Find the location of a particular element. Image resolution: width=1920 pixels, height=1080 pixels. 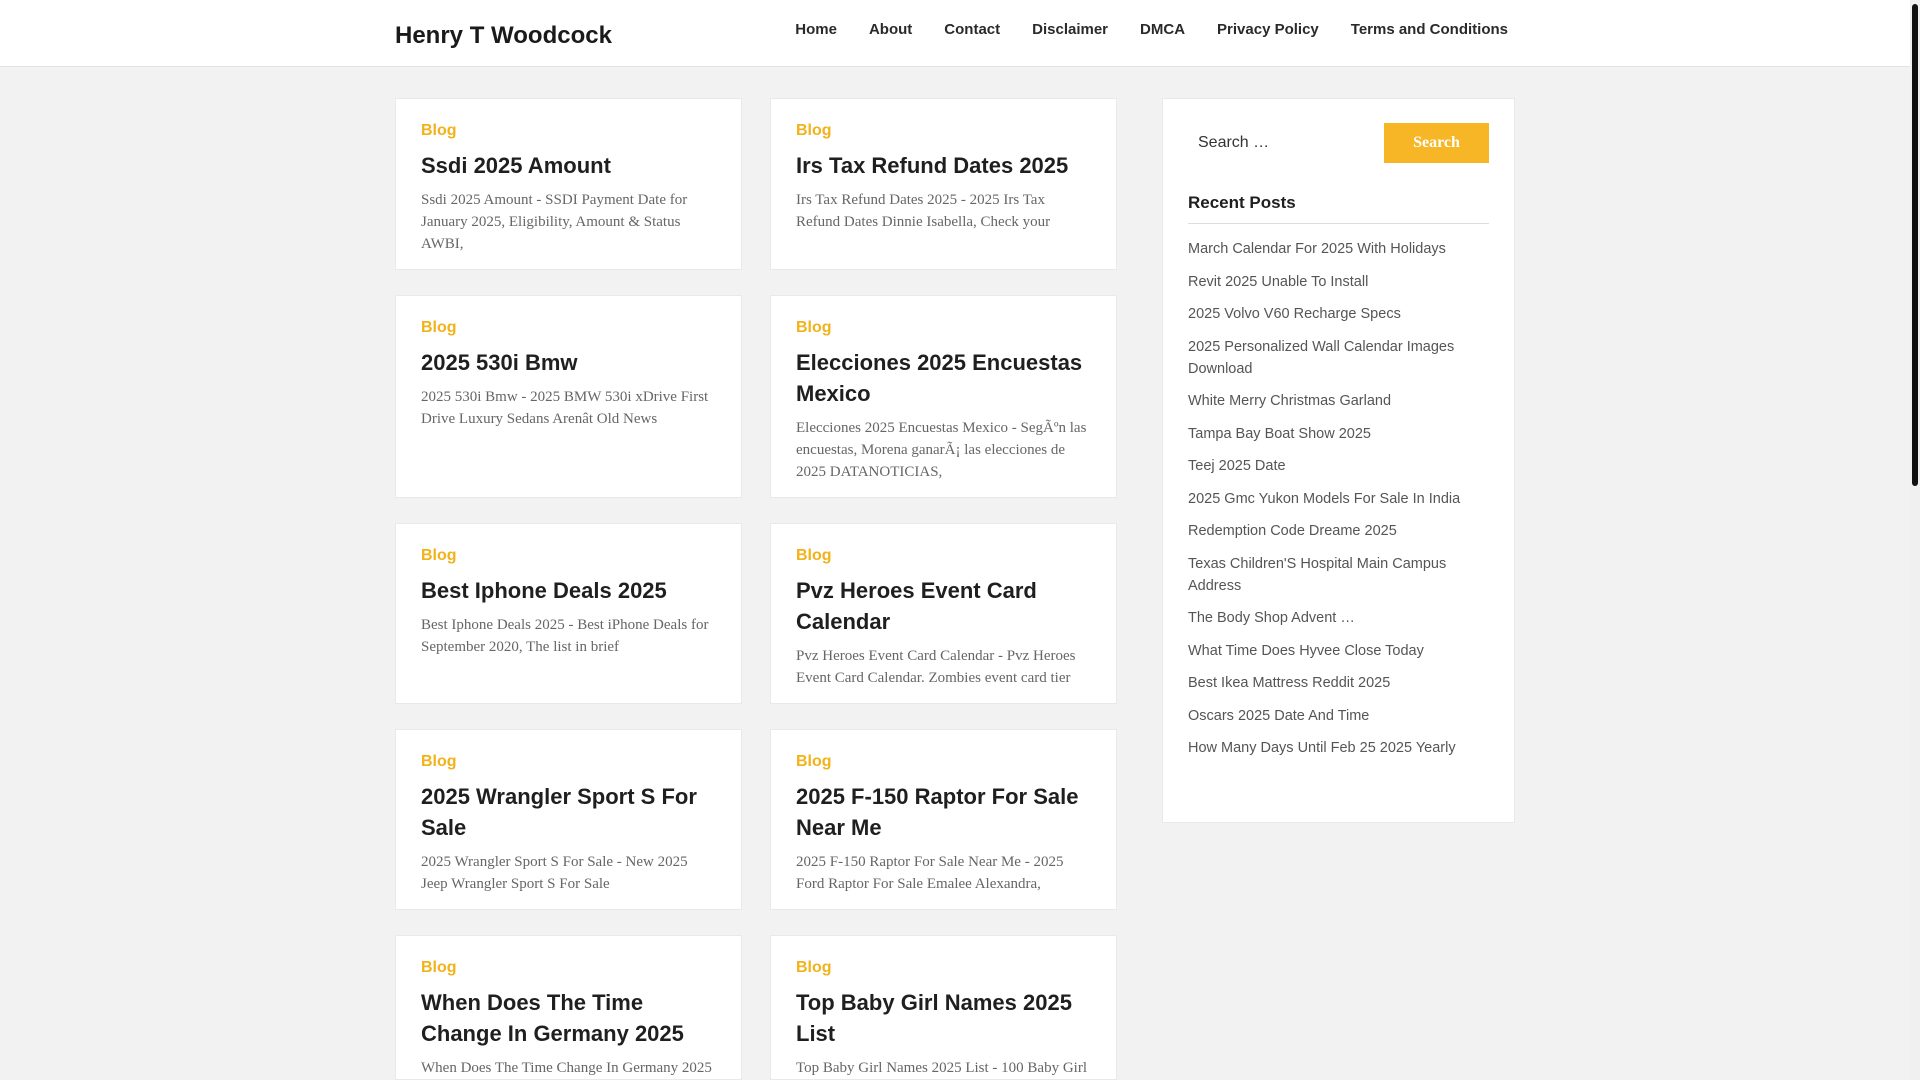

recent-post-item: 2025 Gmc Yukon Models For Sale In India is located at coordinates (1338, 499).